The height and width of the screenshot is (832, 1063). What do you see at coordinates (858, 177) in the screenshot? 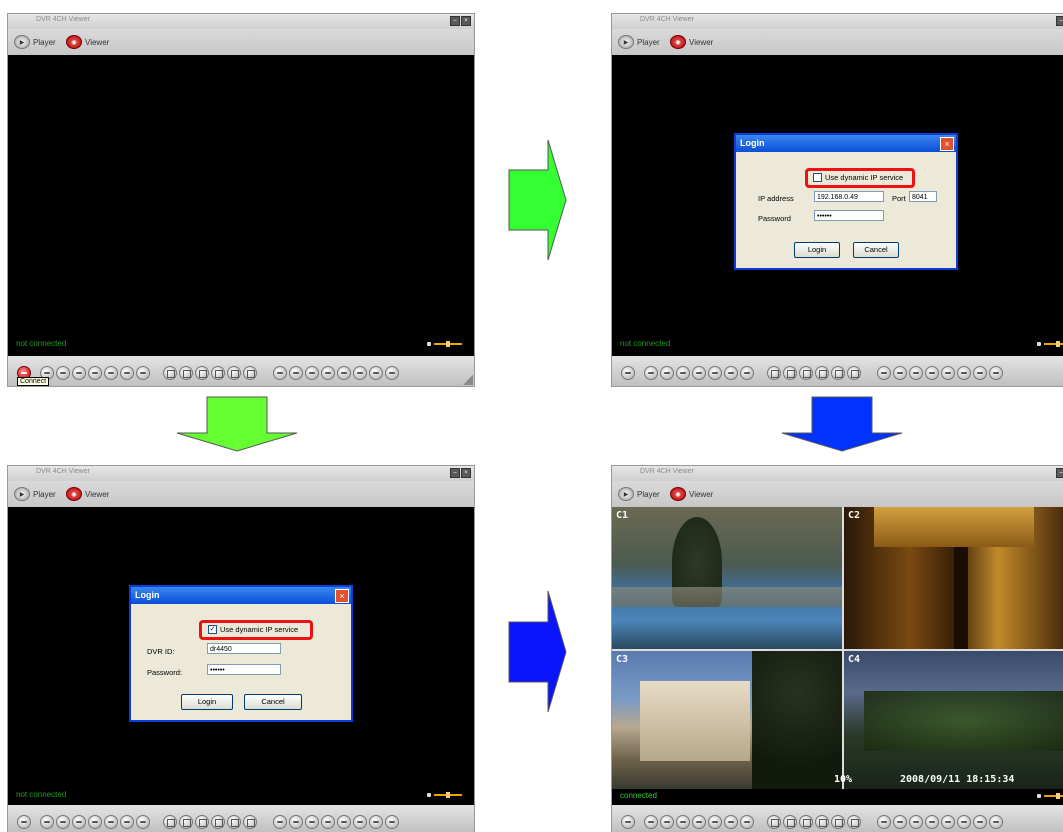
I see `dynamic-ip-checkbox: Use dynamic IP service` at bounding box center [858, 177].